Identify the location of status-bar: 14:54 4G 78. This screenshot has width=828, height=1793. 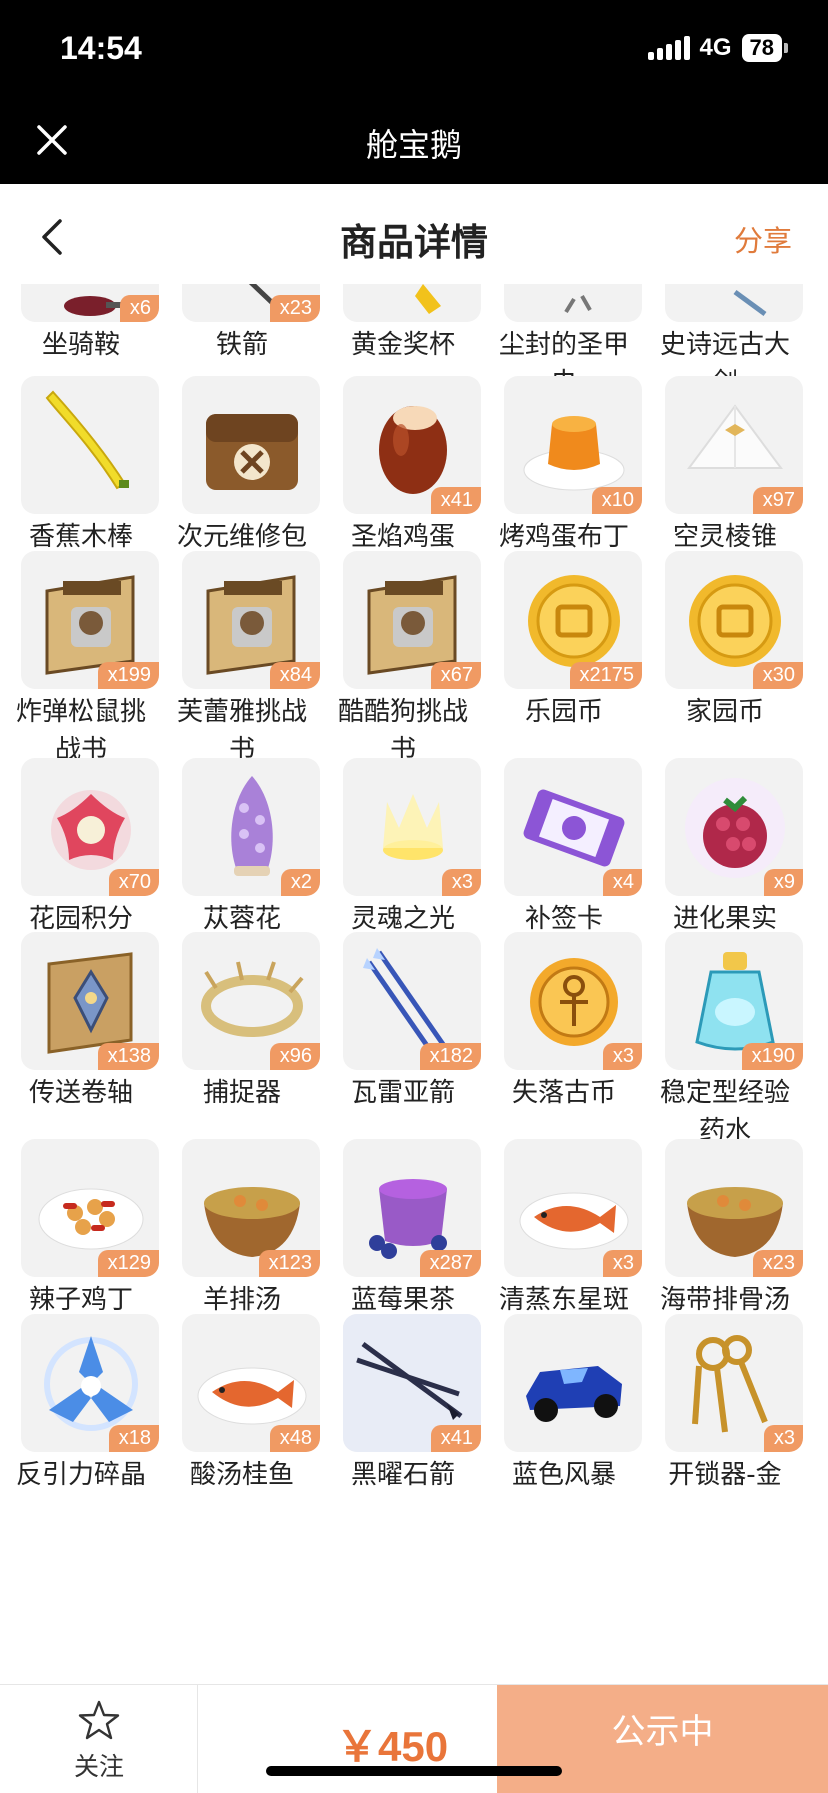
(414, 48).